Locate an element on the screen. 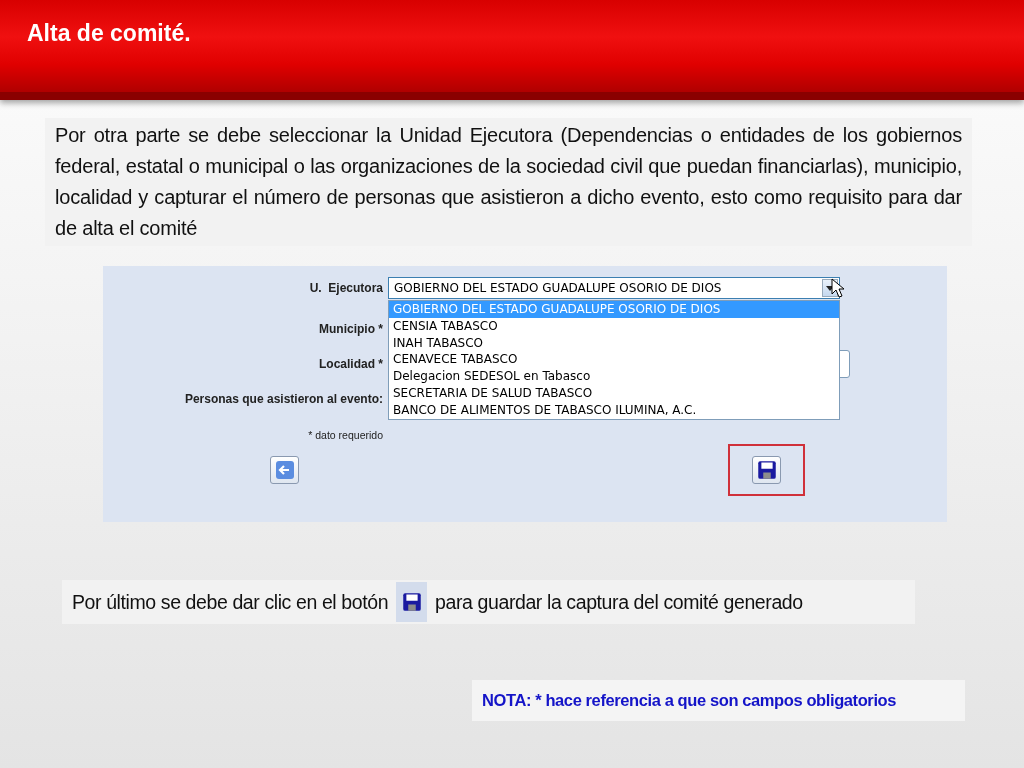 This screenshot has height=768, width=1024. select-value: GOBIERNO DEL ESTADO GUADALUPE OSORIO DE DIOS is located at coordinates (558, 288).